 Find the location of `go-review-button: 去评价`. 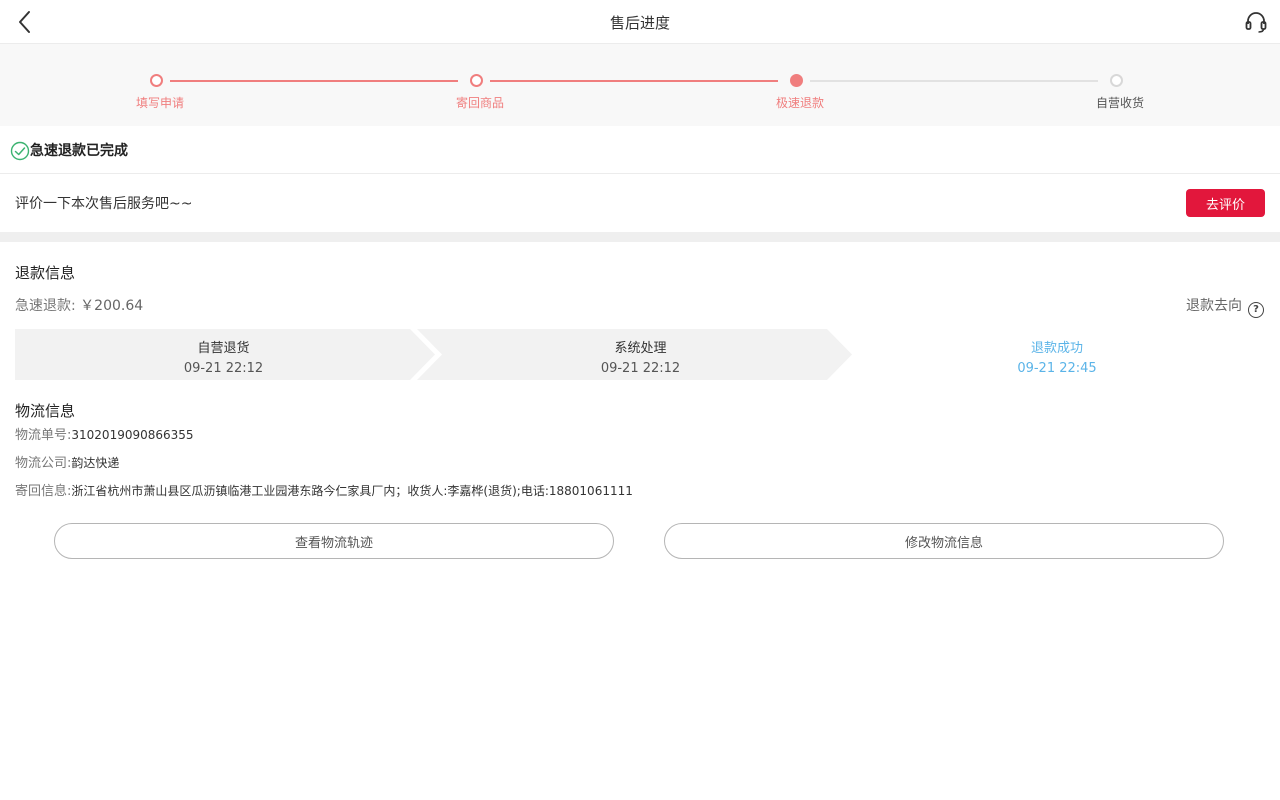

go-review-button: 去评价 is located at coordinates (1225, 203).